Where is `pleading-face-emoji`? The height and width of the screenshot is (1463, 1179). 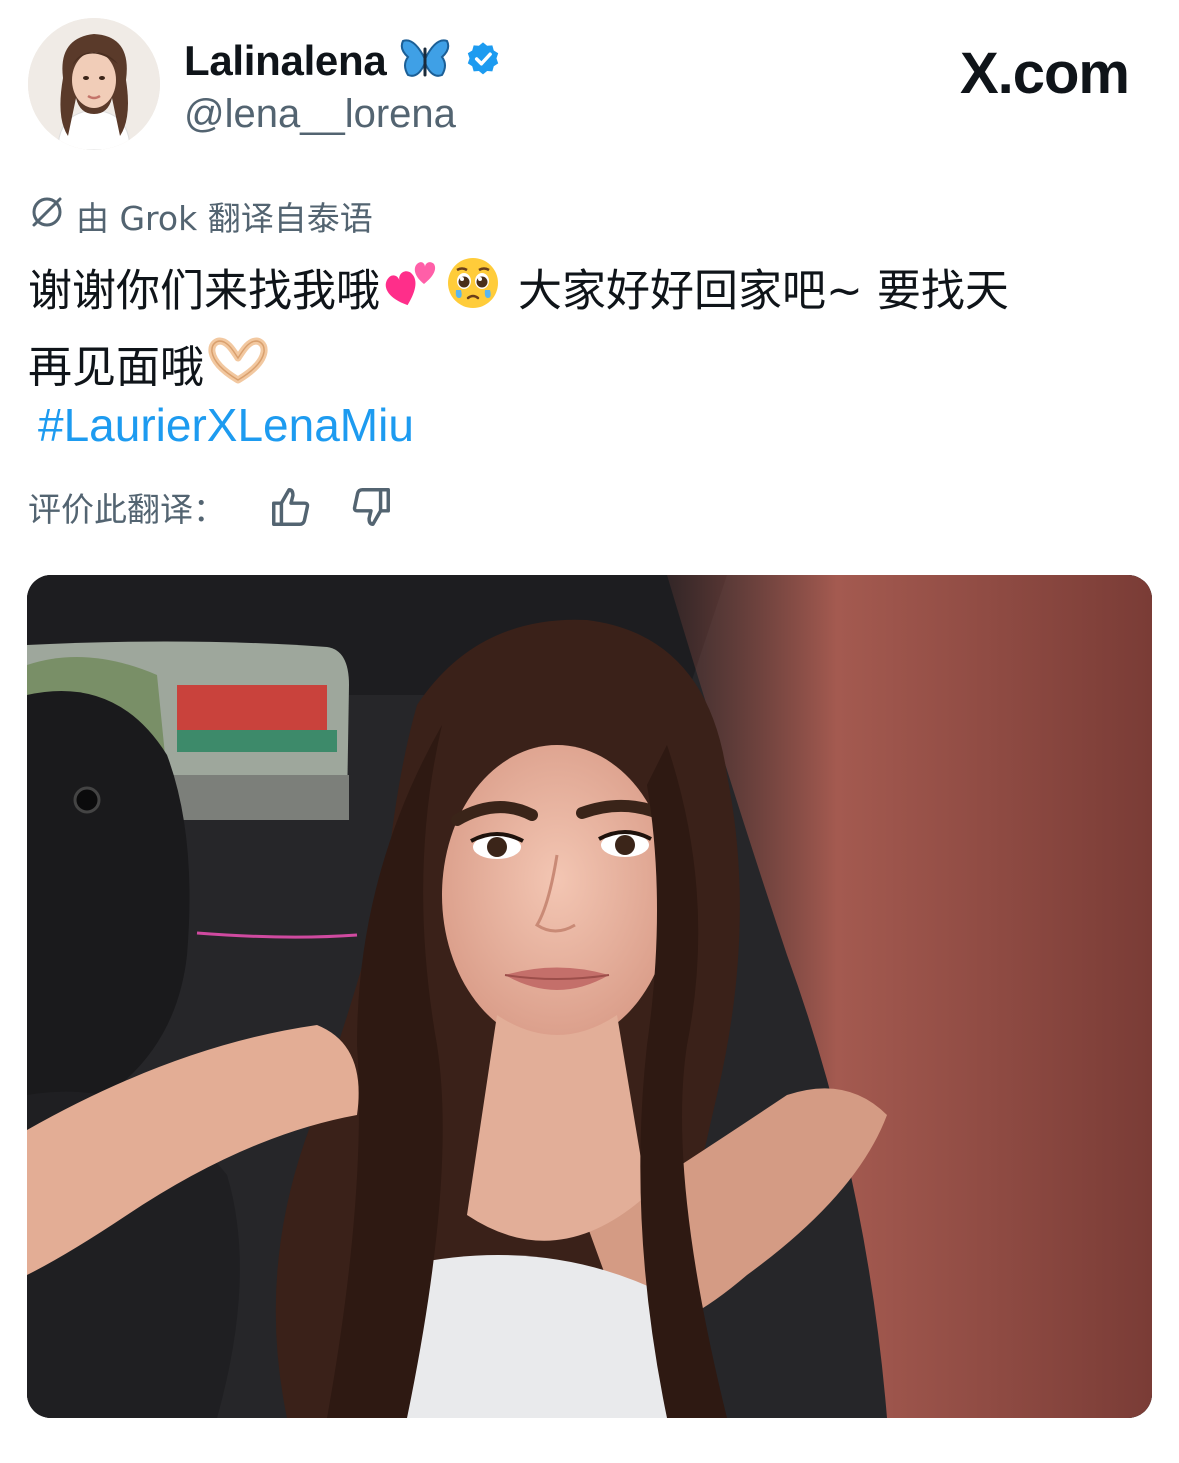
pleading-face-emoji is located at coordinates (473, 293).